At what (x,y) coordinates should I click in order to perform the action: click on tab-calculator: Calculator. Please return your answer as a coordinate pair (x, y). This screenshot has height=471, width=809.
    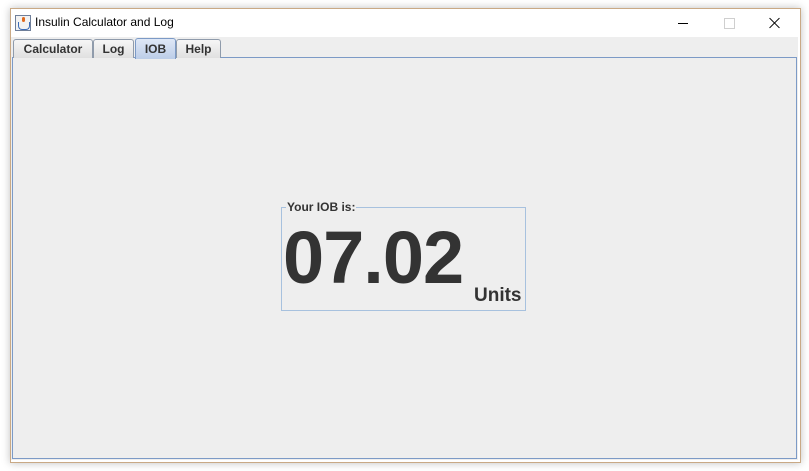
    Looking at the image, I should click on (53, 48).